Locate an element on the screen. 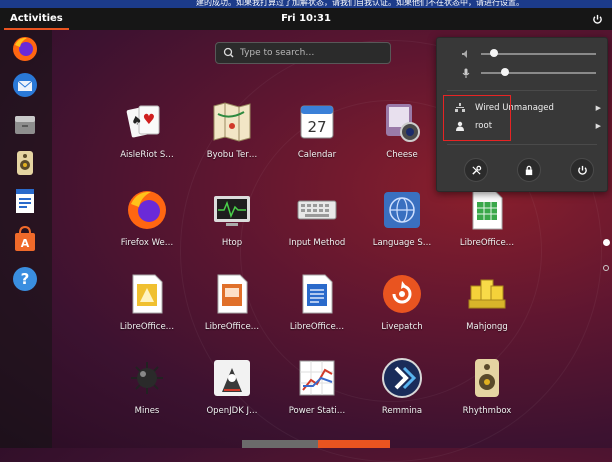 The width and height of the screenshot is (612, 462). app-calendar: 27 Calendar is located at coordinates (317, 130).